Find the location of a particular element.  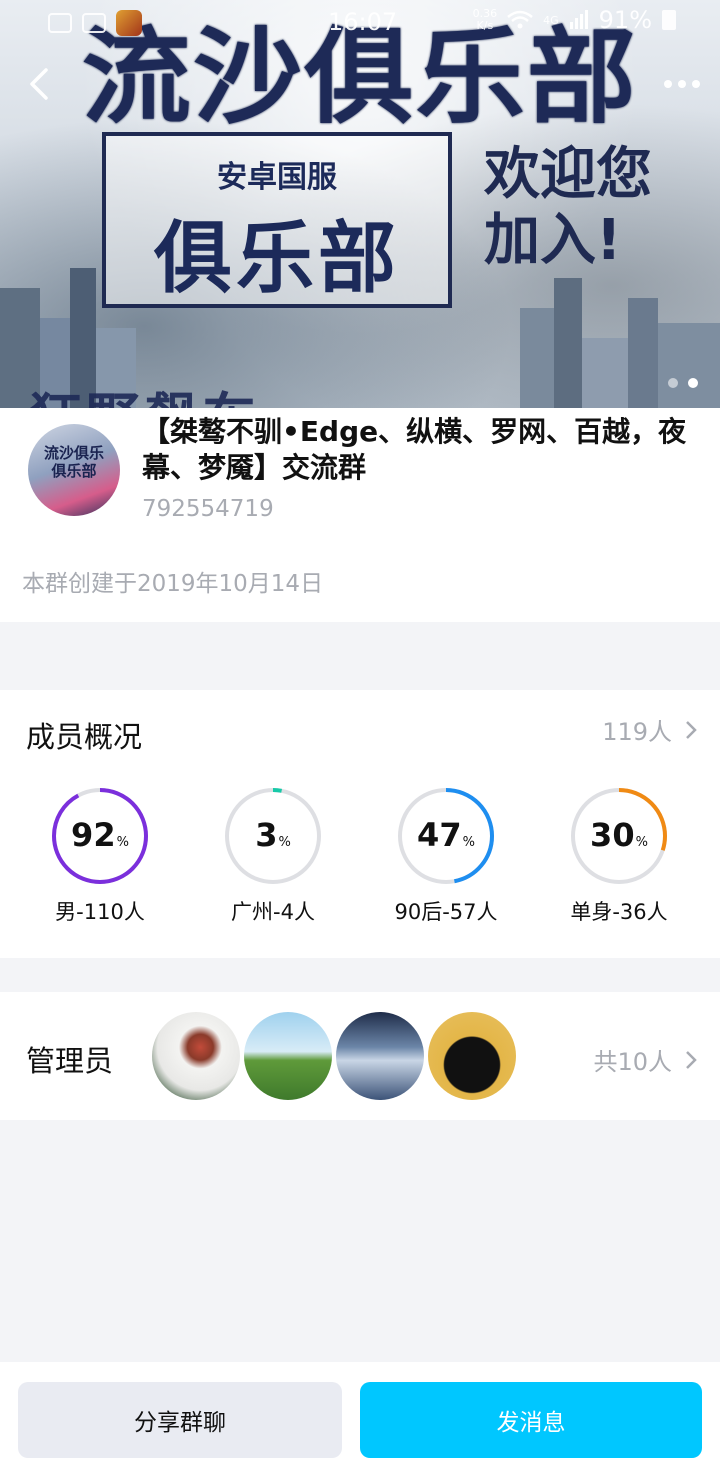

banner-welcome: 欢迎您 加入! is located at coordinates (579, 208).